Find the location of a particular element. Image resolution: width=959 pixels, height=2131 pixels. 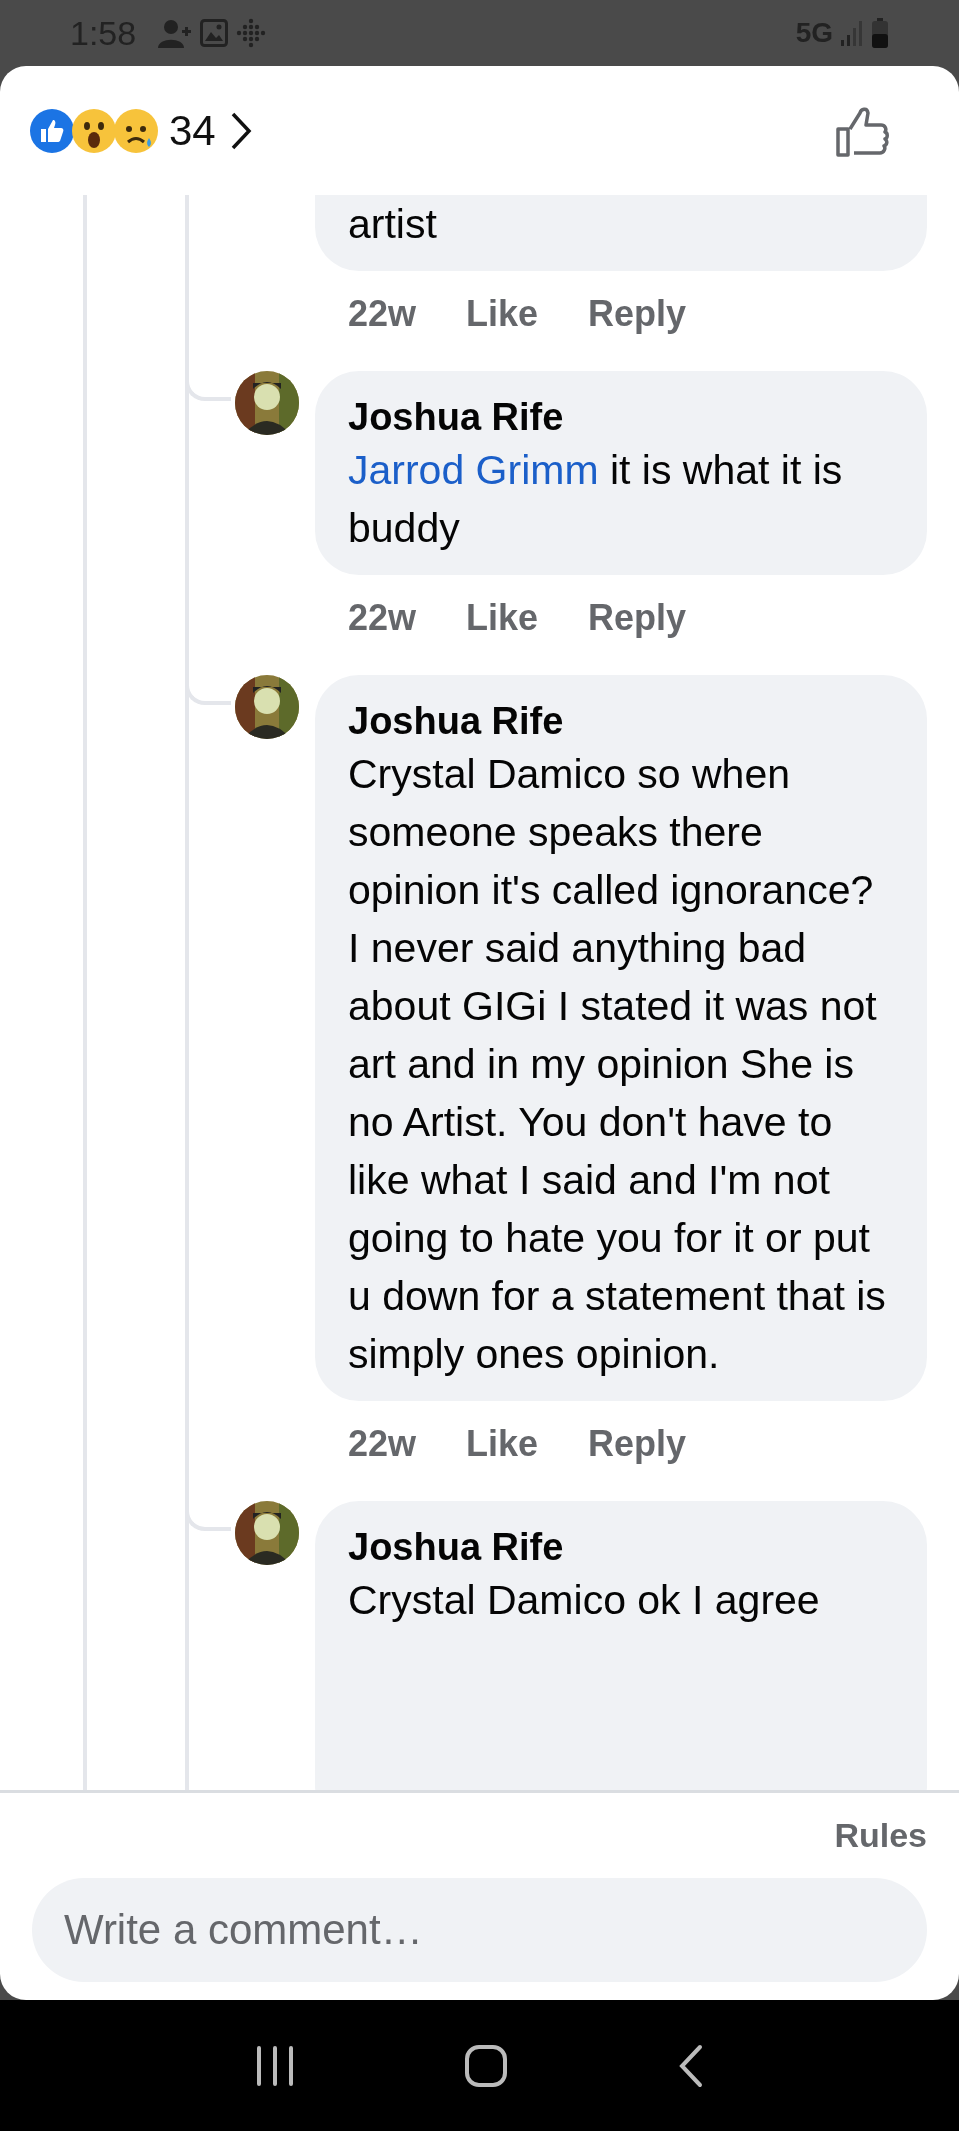

sad-face-icon is located at coordinates (136, 130).